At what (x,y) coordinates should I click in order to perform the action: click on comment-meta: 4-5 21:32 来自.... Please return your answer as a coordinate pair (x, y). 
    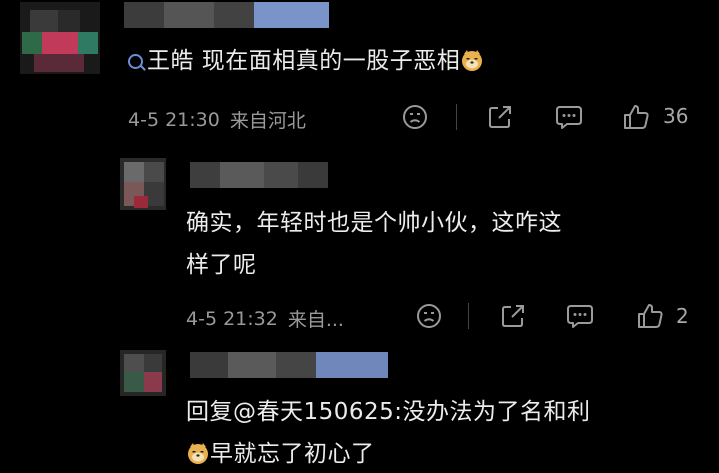
    Looking at the image, I should click on (265, 318).